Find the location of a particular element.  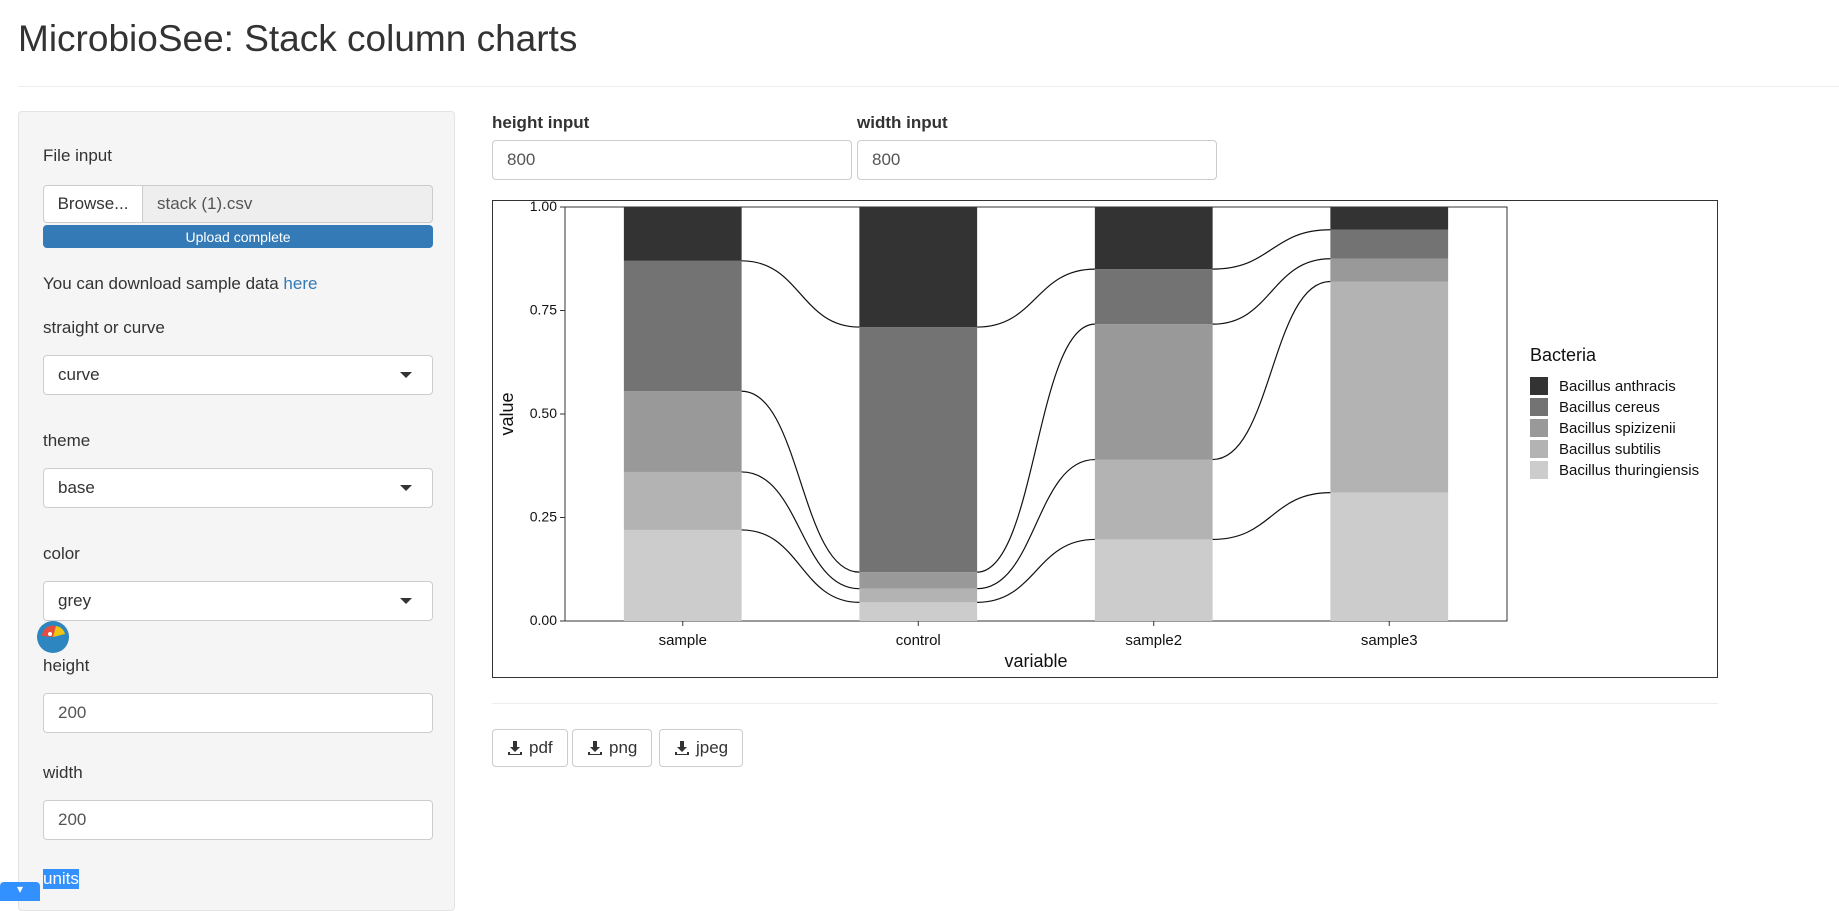

width-input-field: 800 is located at coordinates (1037, 160).